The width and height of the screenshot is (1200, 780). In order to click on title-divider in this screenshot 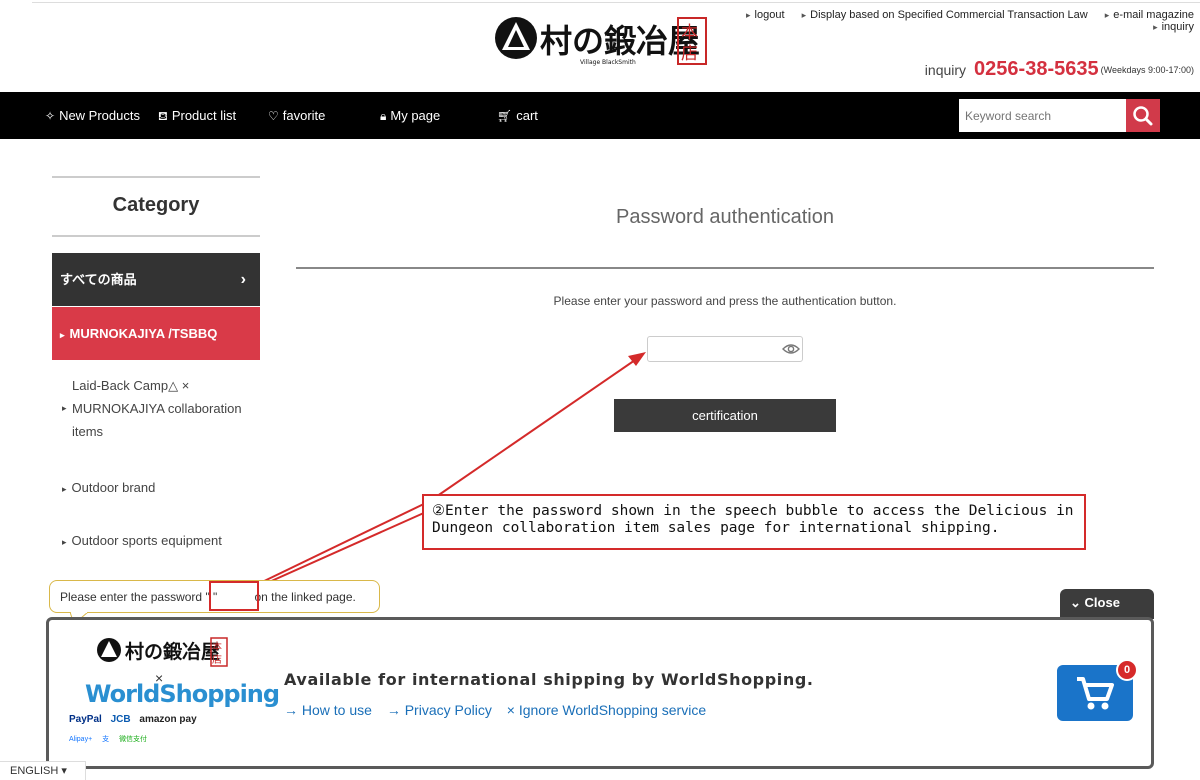, I will do `click(725, 268)`.